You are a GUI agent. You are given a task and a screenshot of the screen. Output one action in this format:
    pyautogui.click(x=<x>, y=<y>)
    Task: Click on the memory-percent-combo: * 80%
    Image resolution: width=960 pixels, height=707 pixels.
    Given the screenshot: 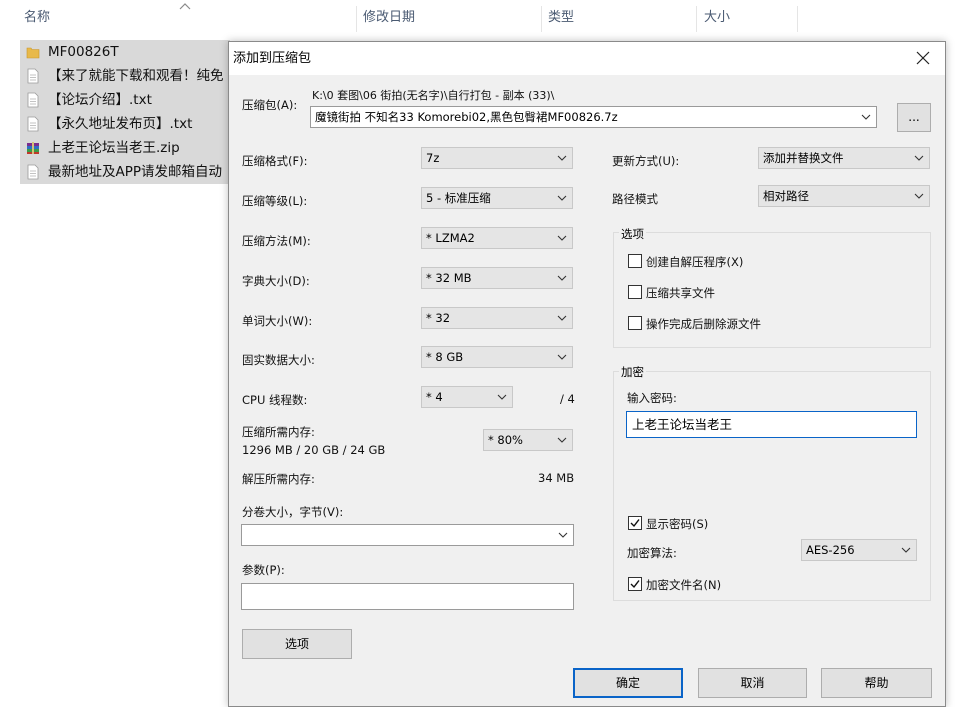 What is the action you would take?
    pyautogui.click(x=528, y=440)
    